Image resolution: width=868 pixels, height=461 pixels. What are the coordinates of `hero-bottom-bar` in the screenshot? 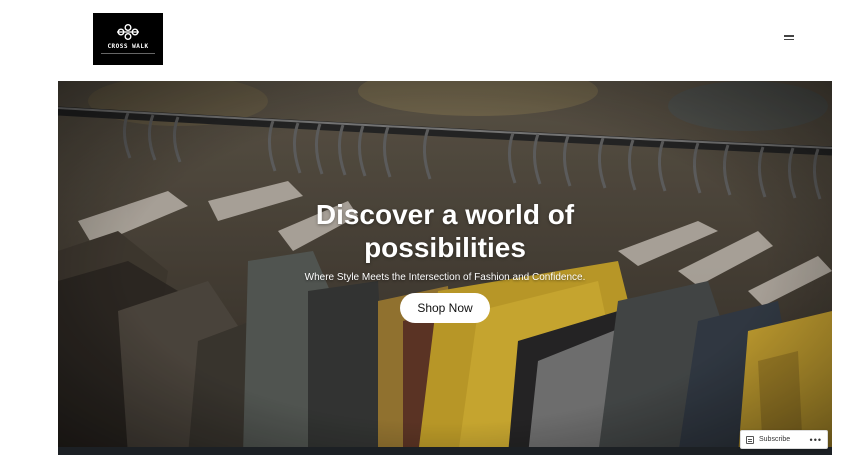 It's located at (445, 451).